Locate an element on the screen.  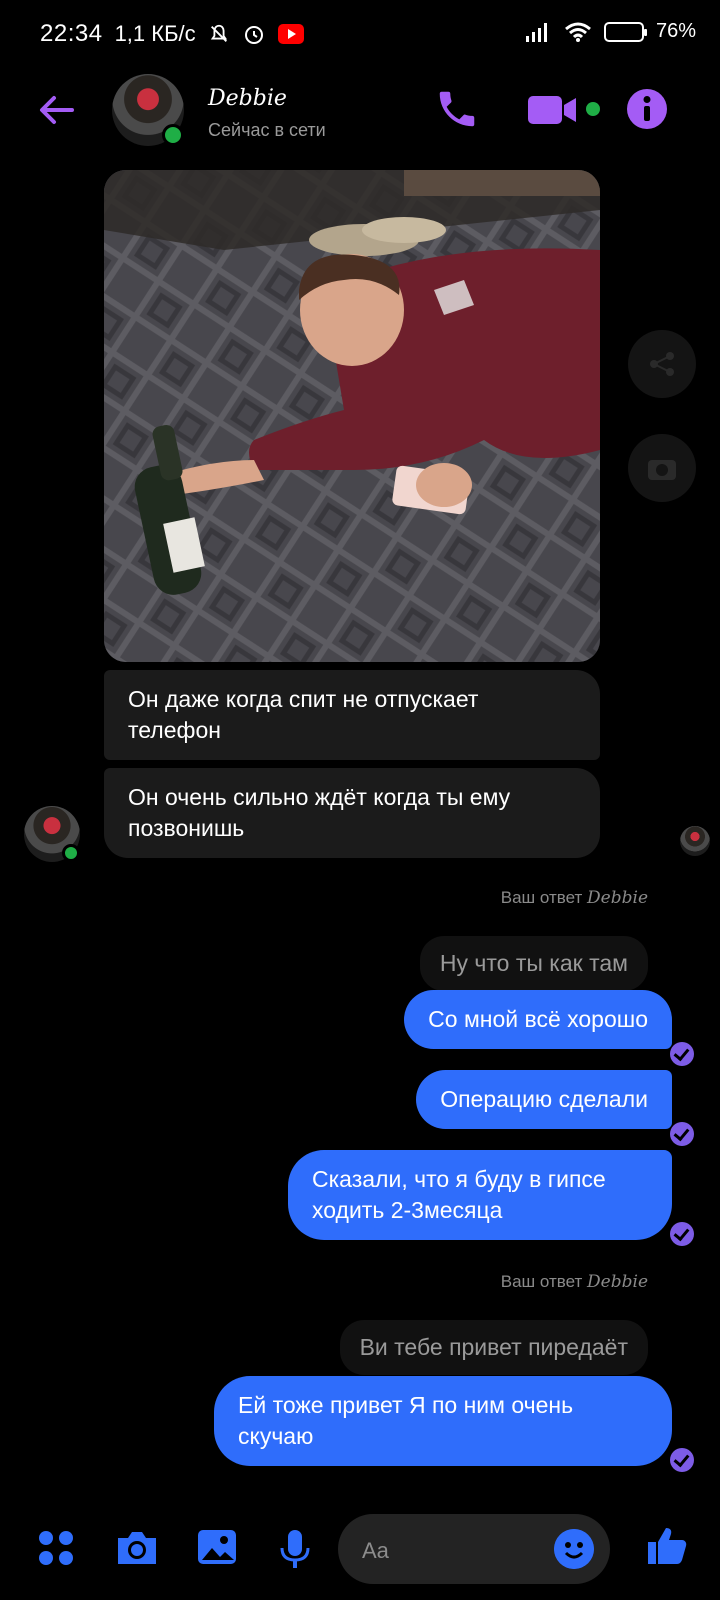
share-button is located at coordinates (662, 364).